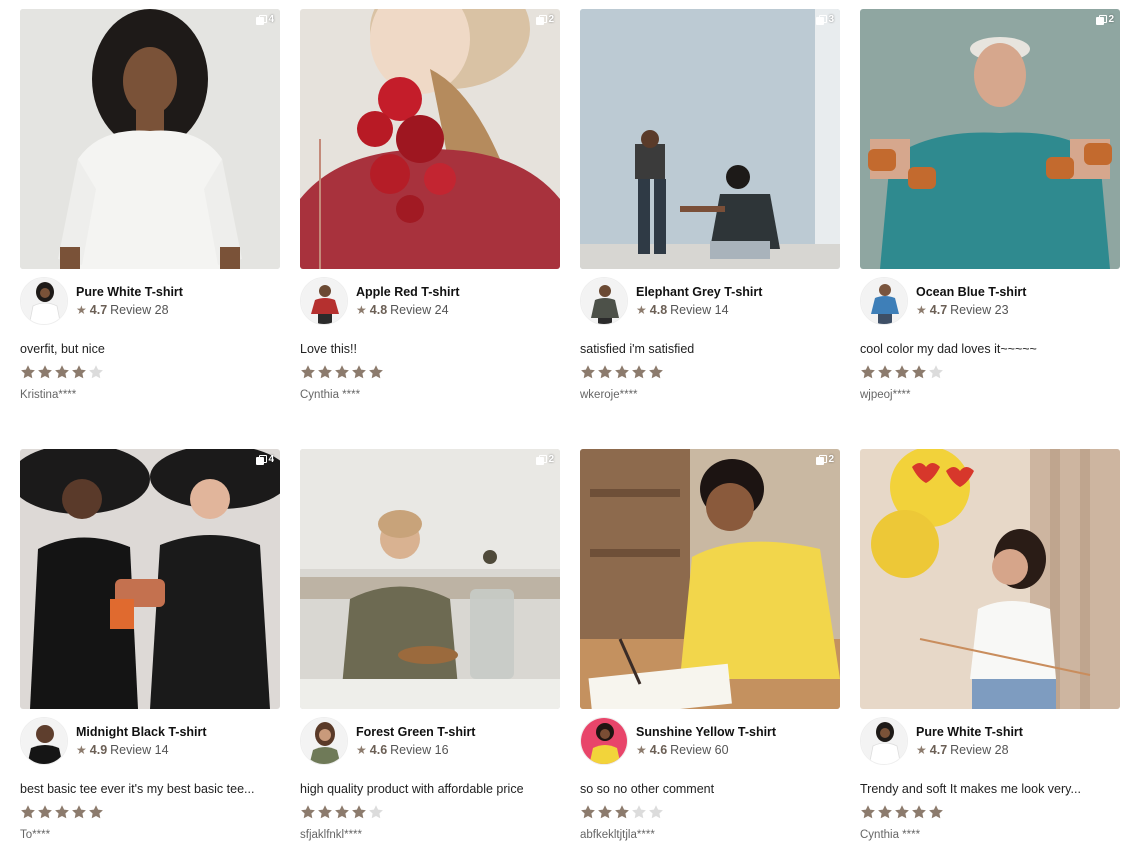 This screenshot has height=856, width=1140. Describe the element at coordinates (141, 732) in the screenshot. I see `product-name: Midnight Black T-shirt` at that location.